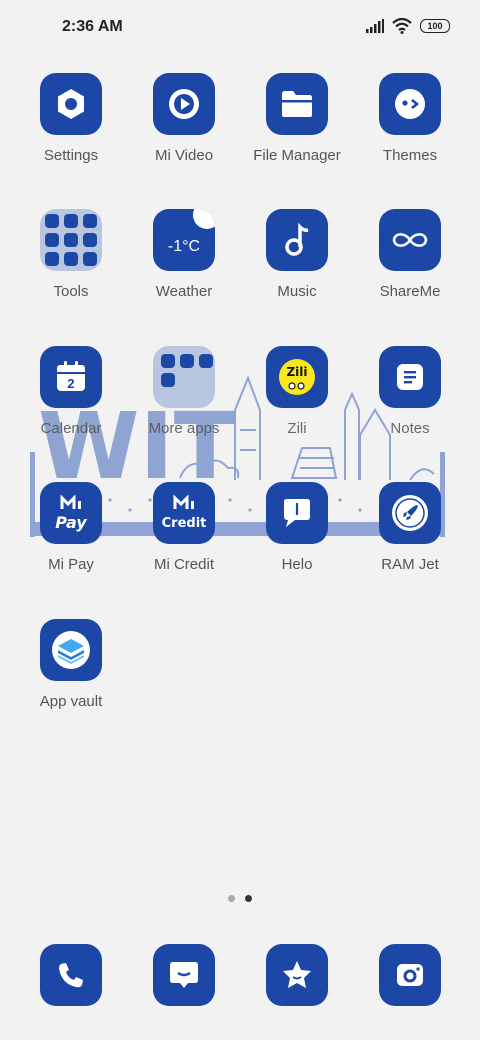 Image resolution: width=480 pixels, height=1040 pixels. I want to click on app-app-vault: App vault, so click(71, 664).